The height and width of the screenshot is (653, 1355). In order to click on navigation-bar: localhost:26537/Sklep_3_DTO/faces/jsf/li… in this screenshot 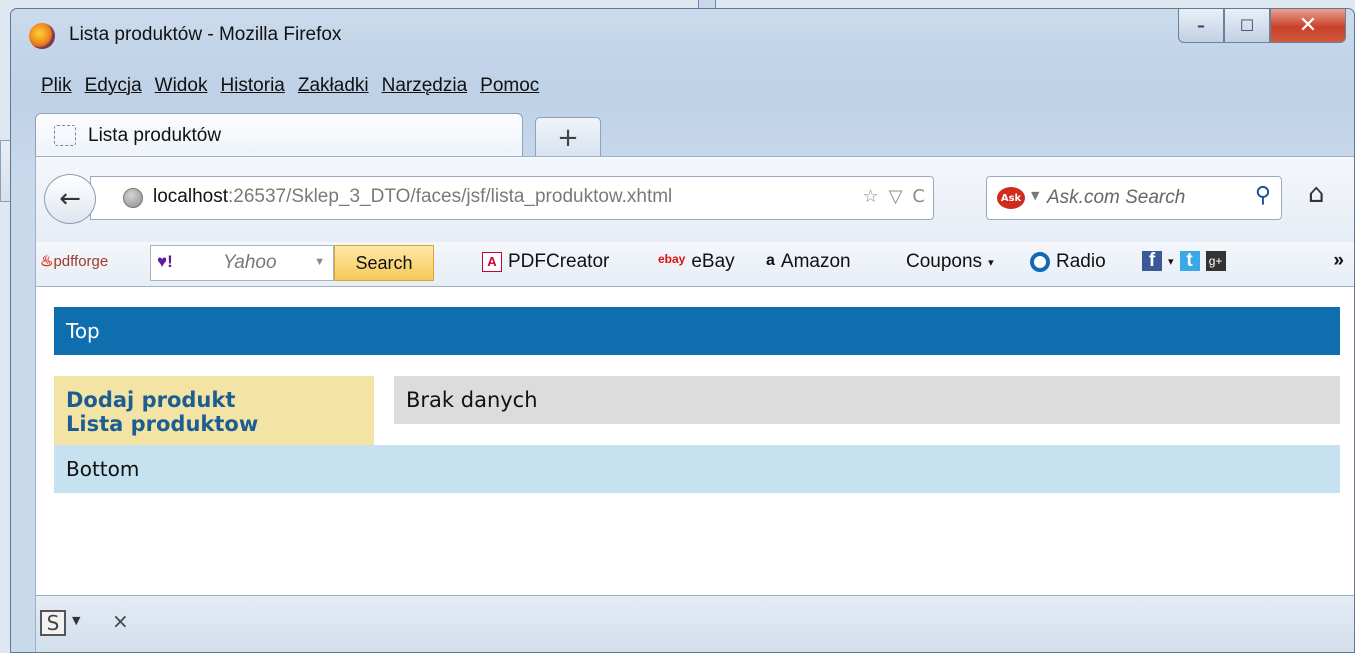, I will do `click(694, 199)`.